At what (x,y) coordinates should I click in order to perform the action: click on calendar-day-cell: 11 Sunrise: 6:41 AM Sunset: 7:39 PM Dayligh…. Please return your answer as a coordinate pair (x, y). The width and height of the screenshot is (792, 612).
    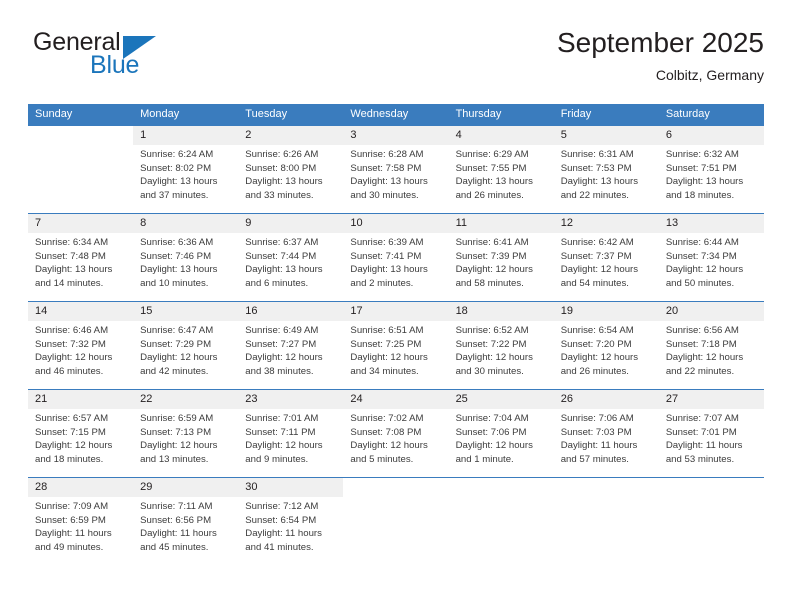
    Looking at the image, I should click on (501, 257).